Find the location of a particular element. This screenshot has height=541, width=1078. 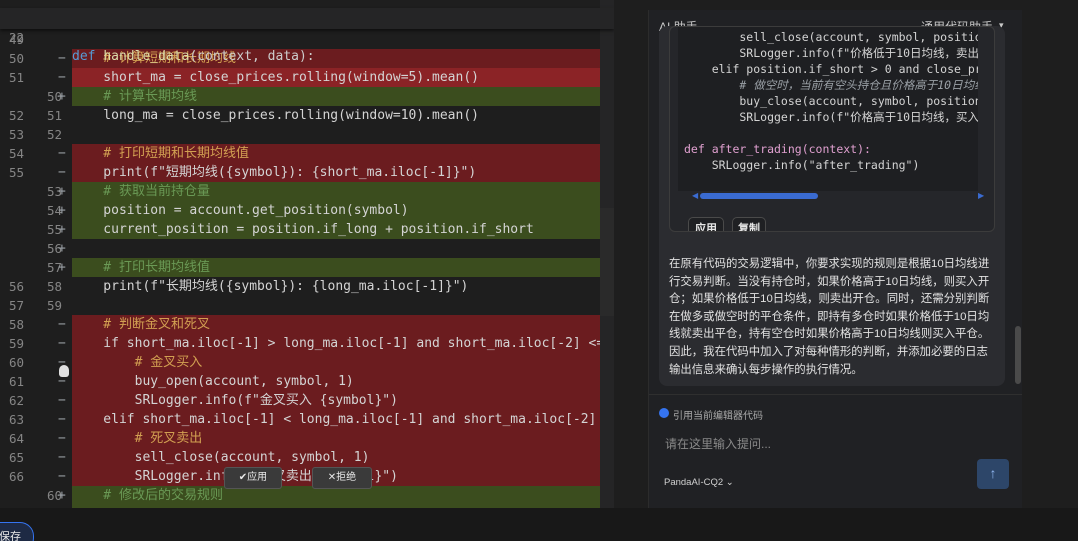

code-text: # 金叉买入 is located at coordinates (343, 362).